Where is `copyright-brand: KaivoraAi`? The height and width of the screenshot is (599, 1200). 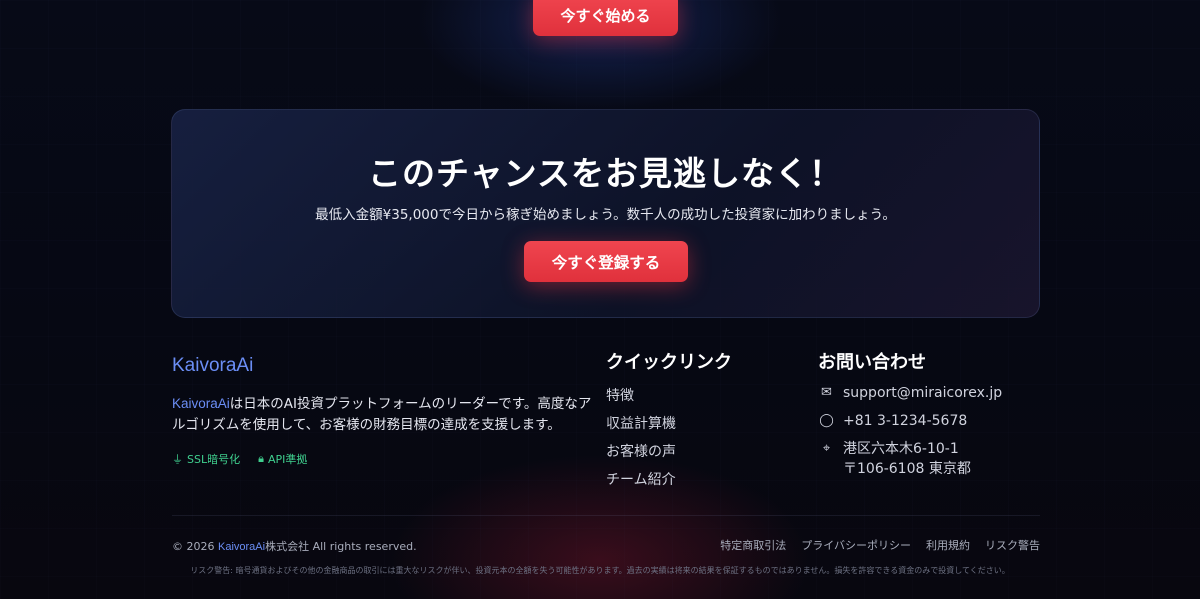 copyright-brand: KaivoraAi is located at coordinates (242, 547).